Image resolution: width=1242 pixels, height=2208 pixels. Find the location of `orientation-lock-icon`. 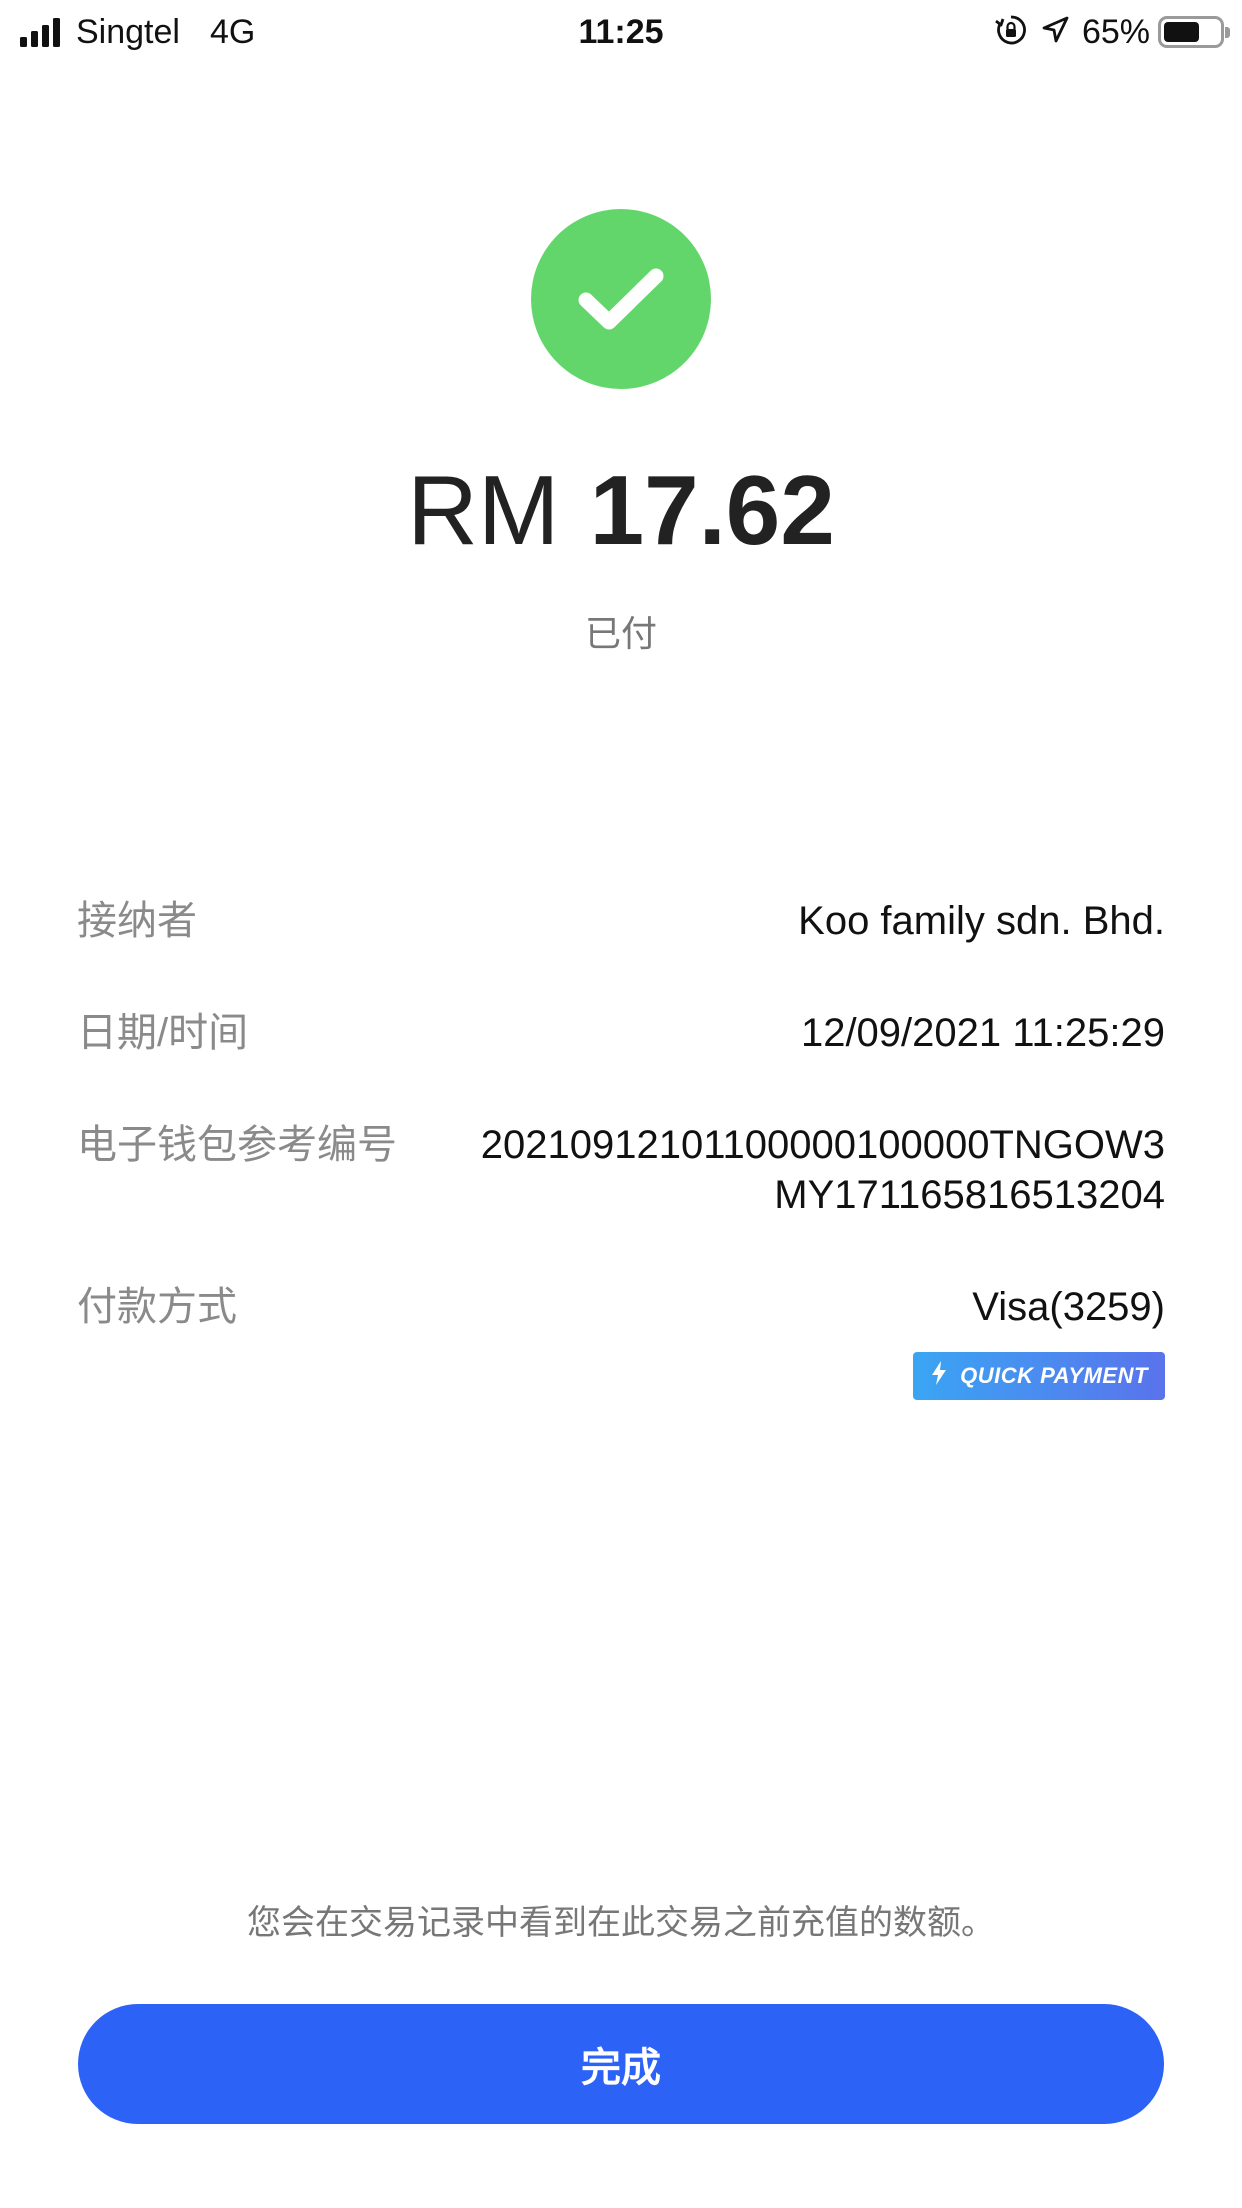

orientation-lock-icon is located at coordinates (1011, 32).